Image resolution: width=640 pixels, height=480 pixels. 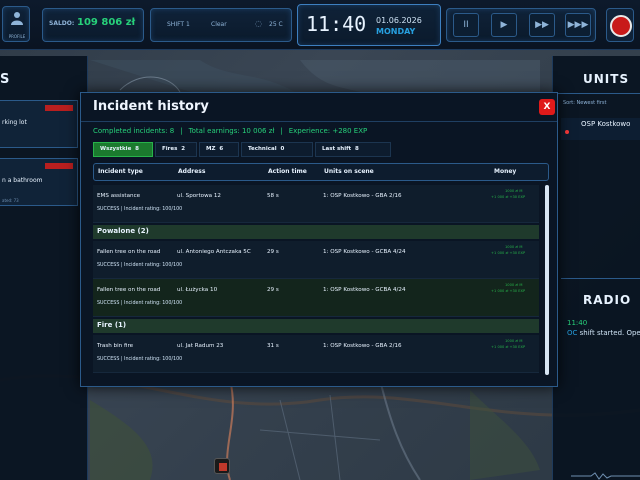 I want to click on radio-message-text: shift started. Ope, so click(x=609, y=333).